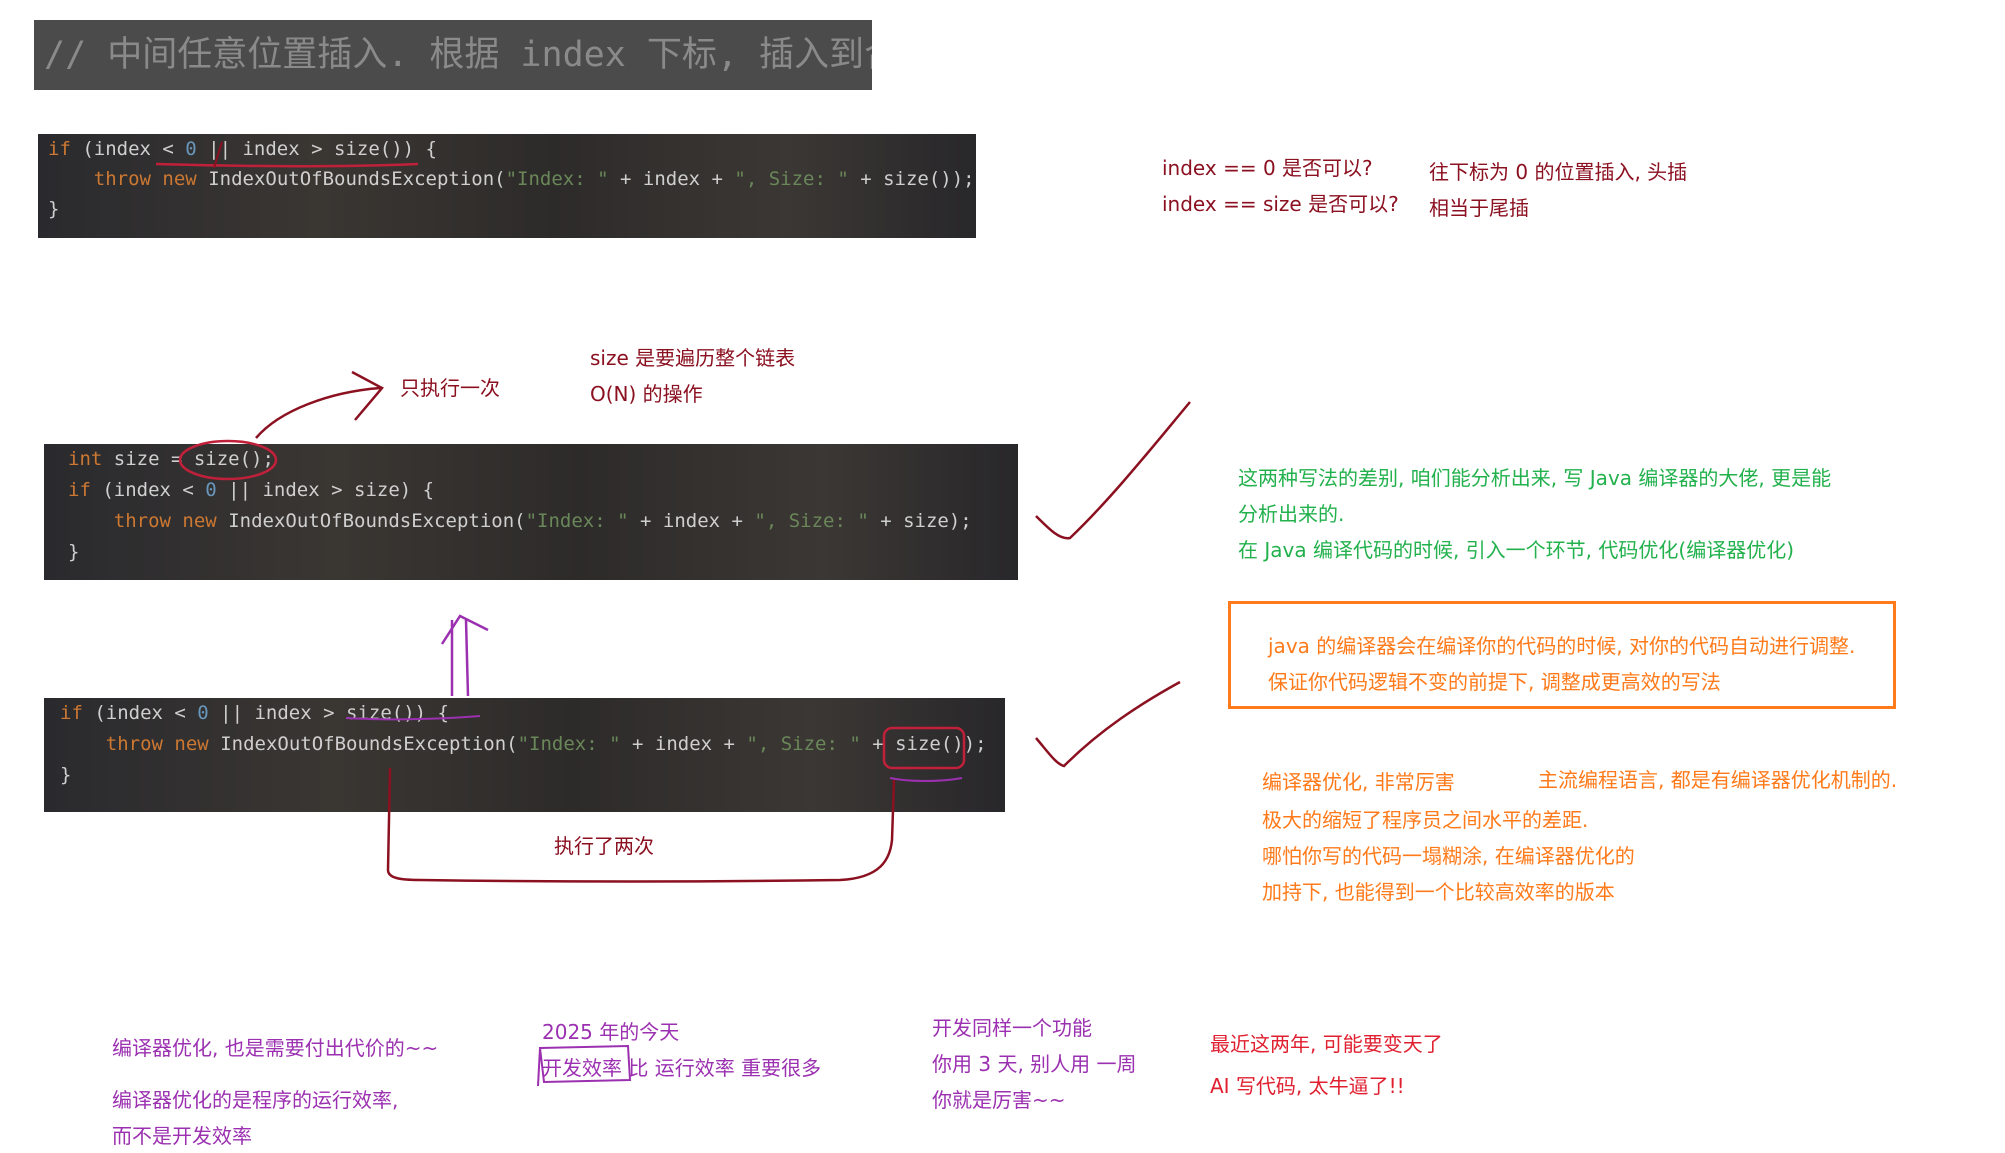 The height and width of the screenshot is (1153, 2005). What do you see at coordinates (1448, 856) in the screenshot?
I see `note-orange-3: 哪怕你写的代码一塌糊涂, 在编译器优化的` at bounding box center [1448, 856].